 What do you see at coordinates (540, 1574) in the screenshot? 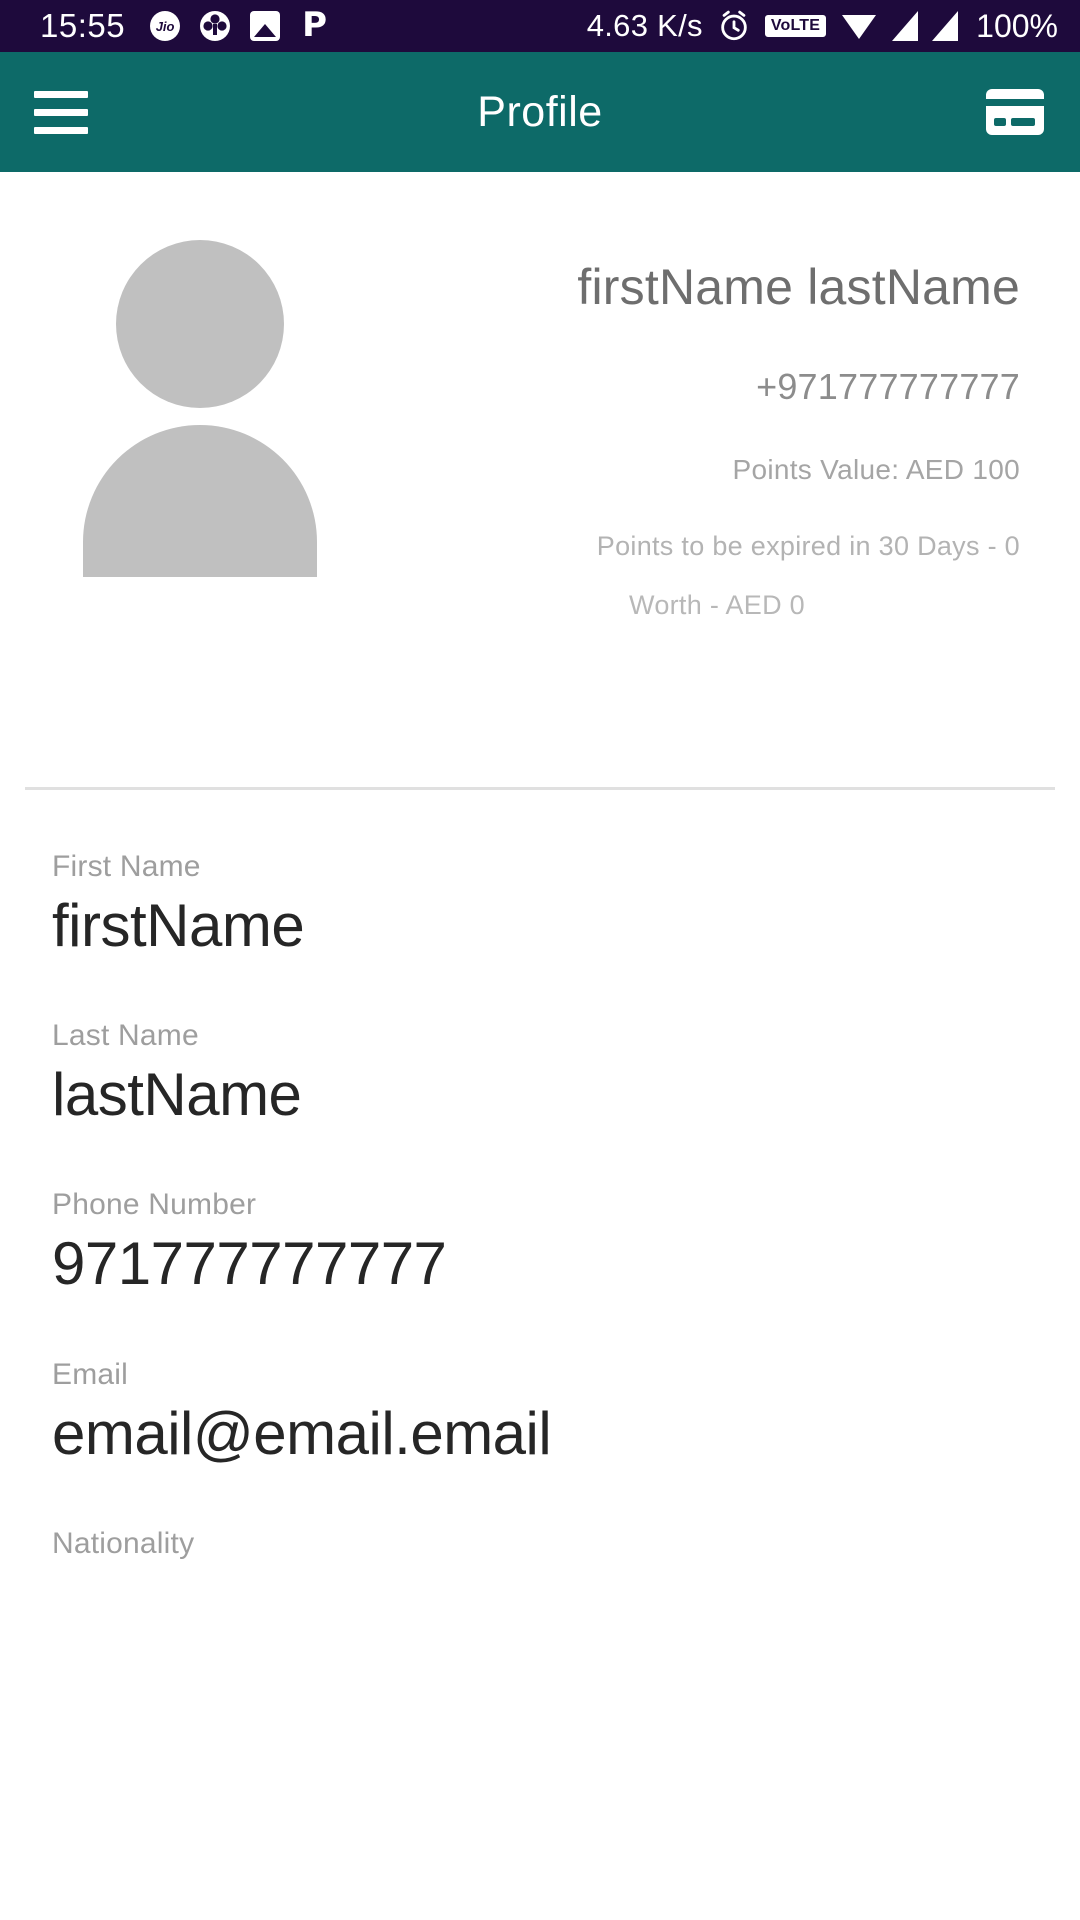
I see `field-value` at bounding box center [540, 1574].